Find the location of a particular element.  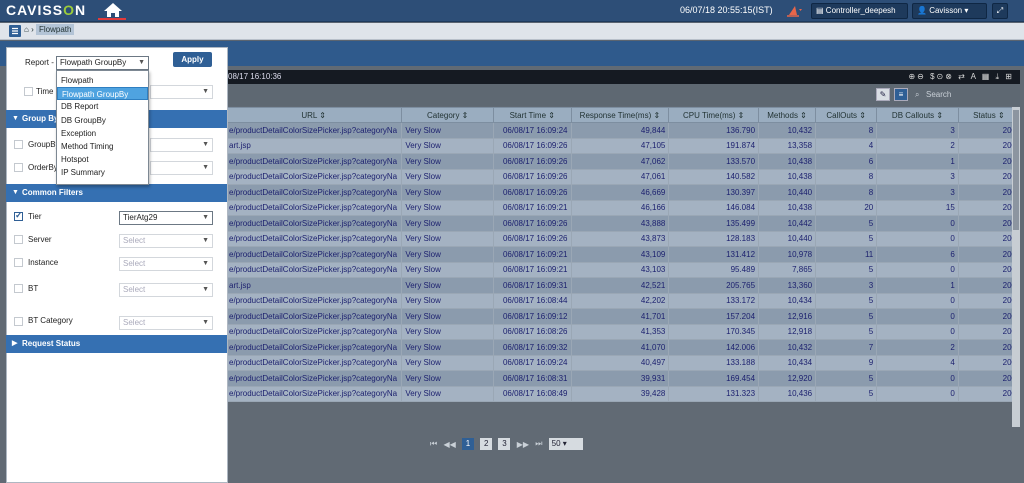

tier-checkbox is located at coordinates (18, 215).